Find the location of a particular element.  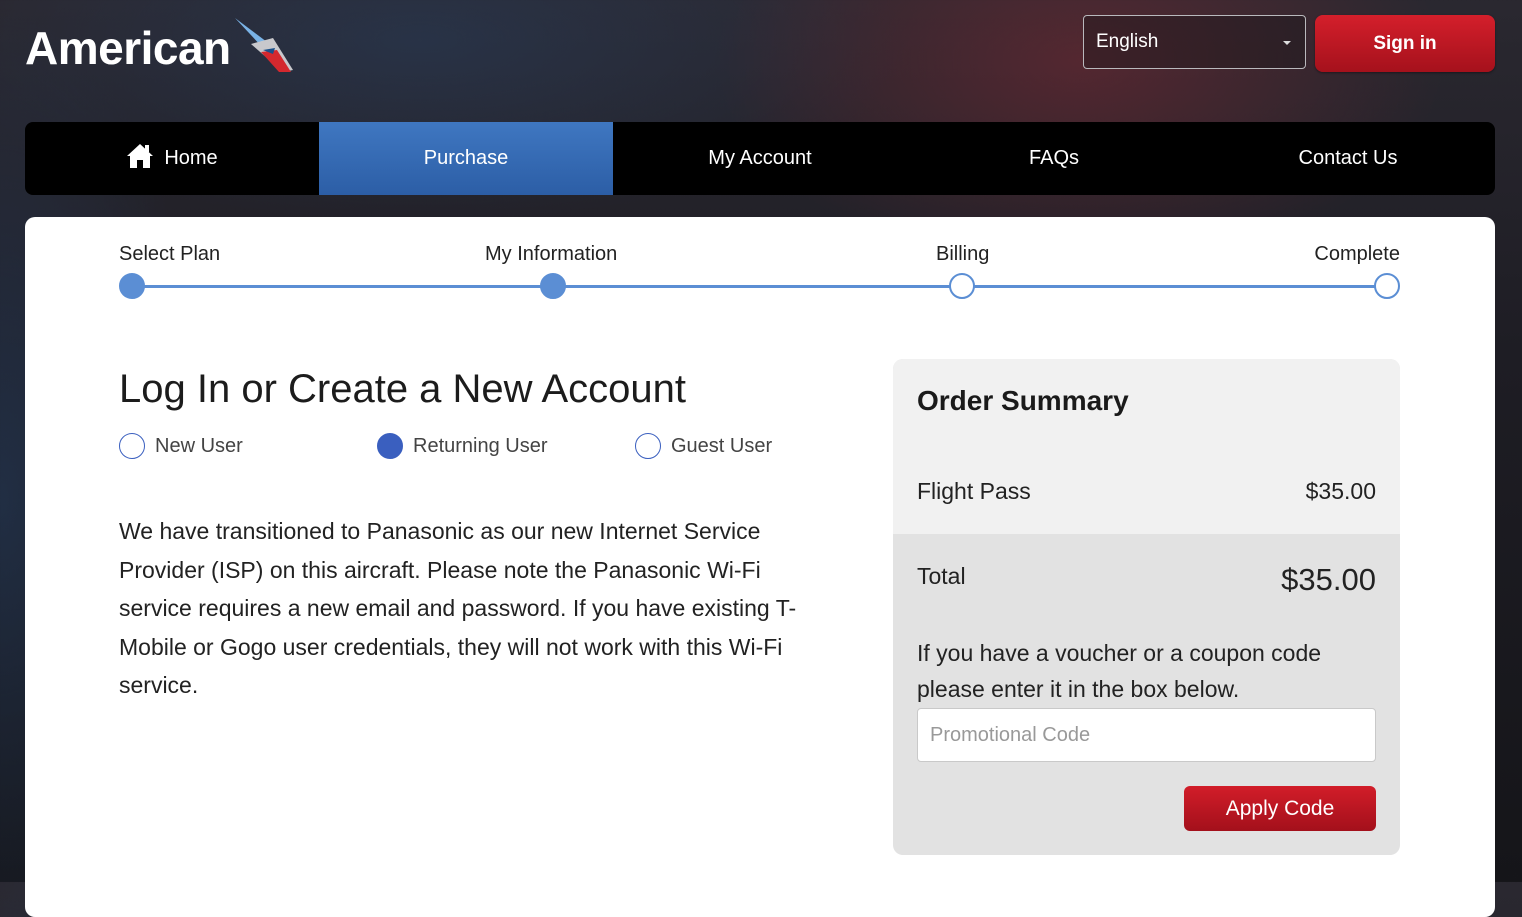

apply-code-button: Apply Code is located at coordinates (1280, 808).